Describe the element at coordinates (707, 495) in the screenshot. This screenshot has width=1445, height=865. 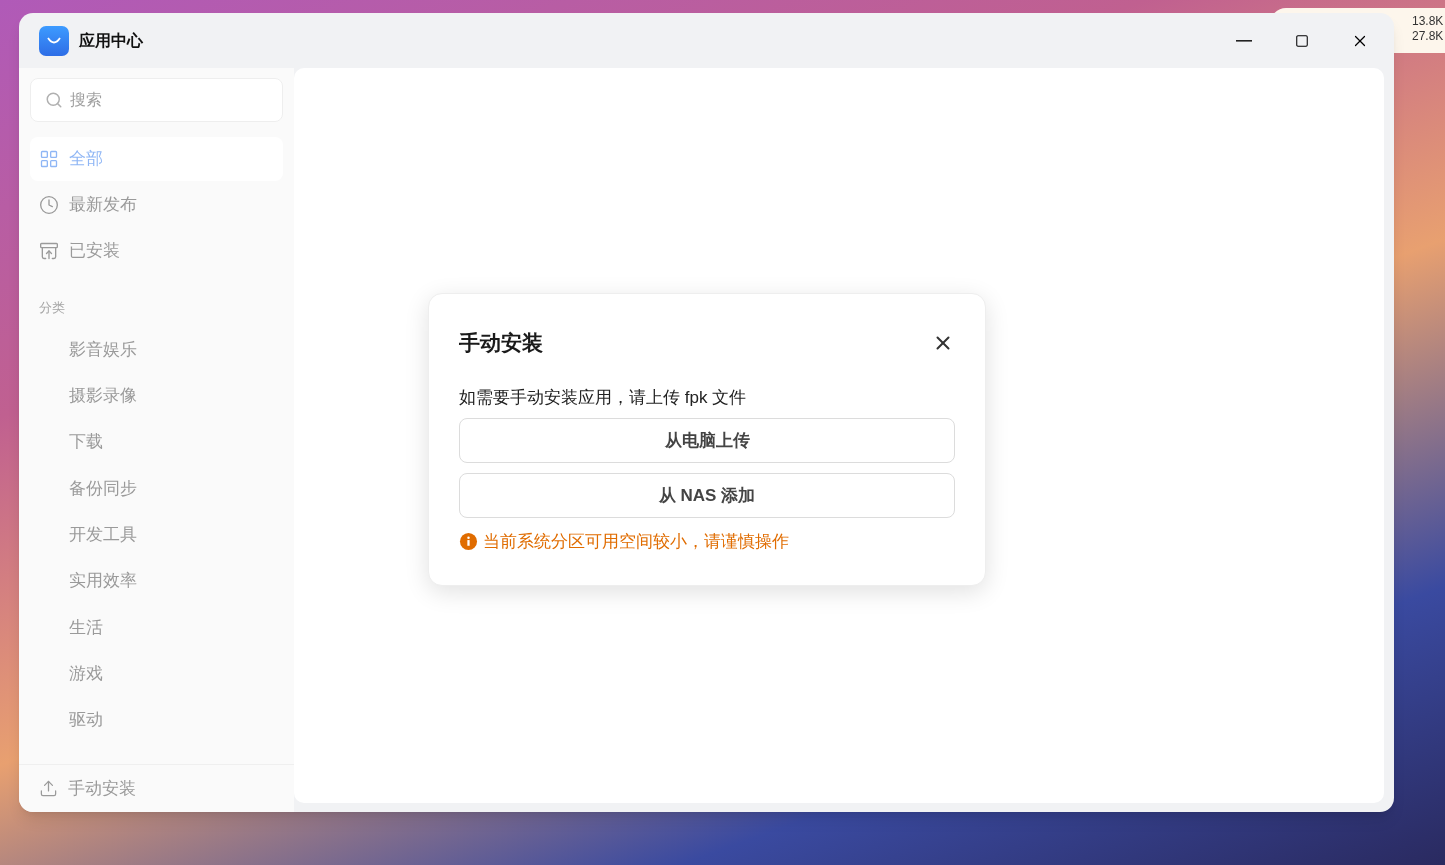
I see `upload-option-button: 从 NAS 添加` at that location.